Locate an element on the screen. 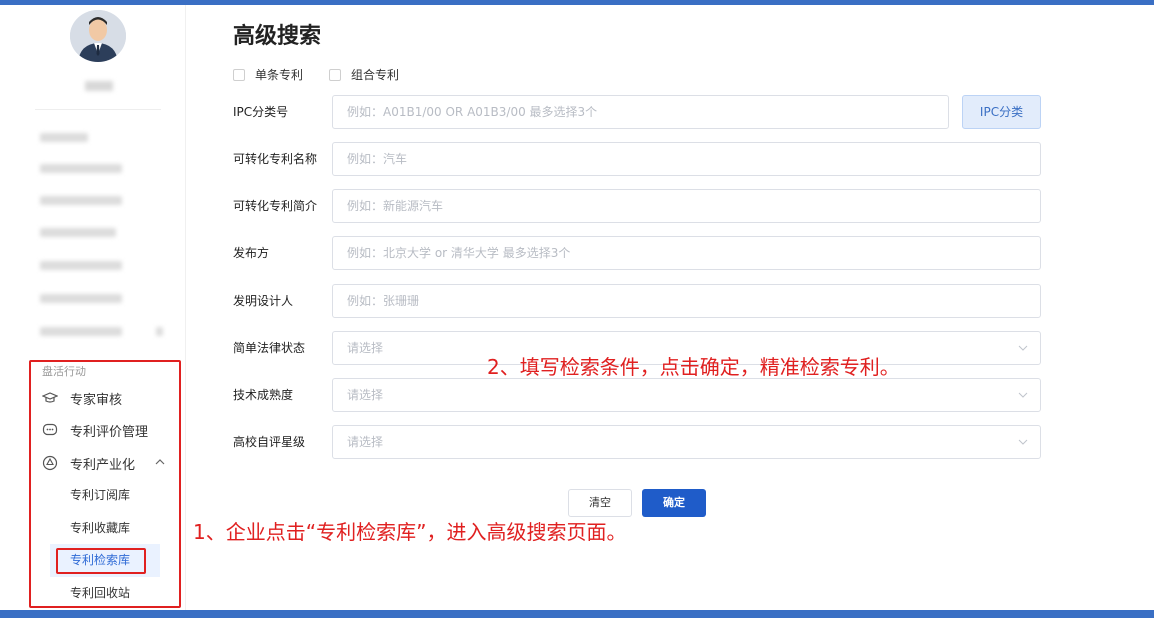  inventor-label: 发明设计人 is located at coordinates (263, 301).